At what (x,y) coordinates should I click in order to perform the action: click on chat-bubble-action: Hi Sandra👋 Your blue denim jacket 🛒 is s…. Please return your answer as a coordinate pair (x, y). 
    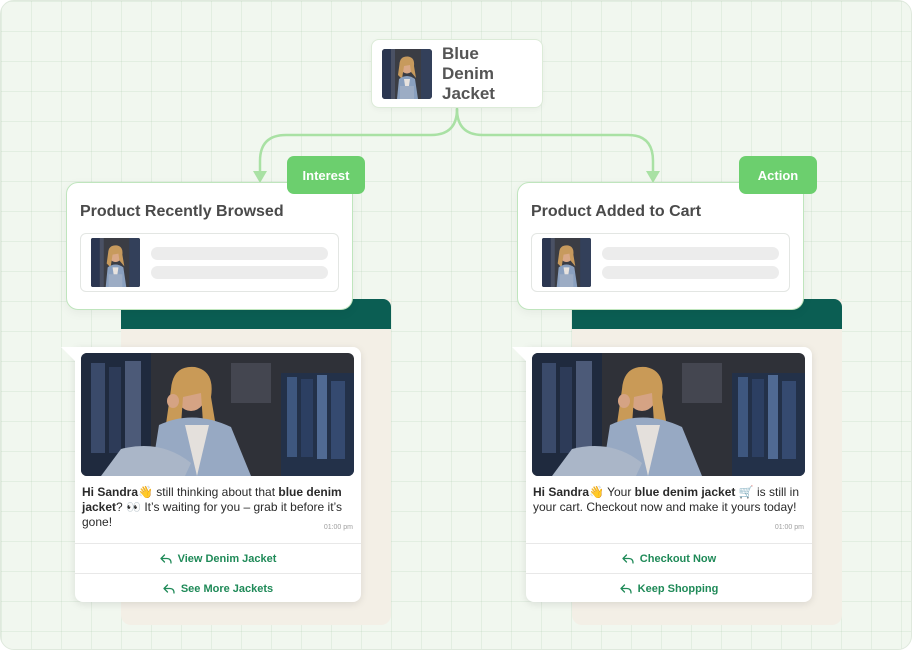
    Looking at the image, I should click on (662, 475).